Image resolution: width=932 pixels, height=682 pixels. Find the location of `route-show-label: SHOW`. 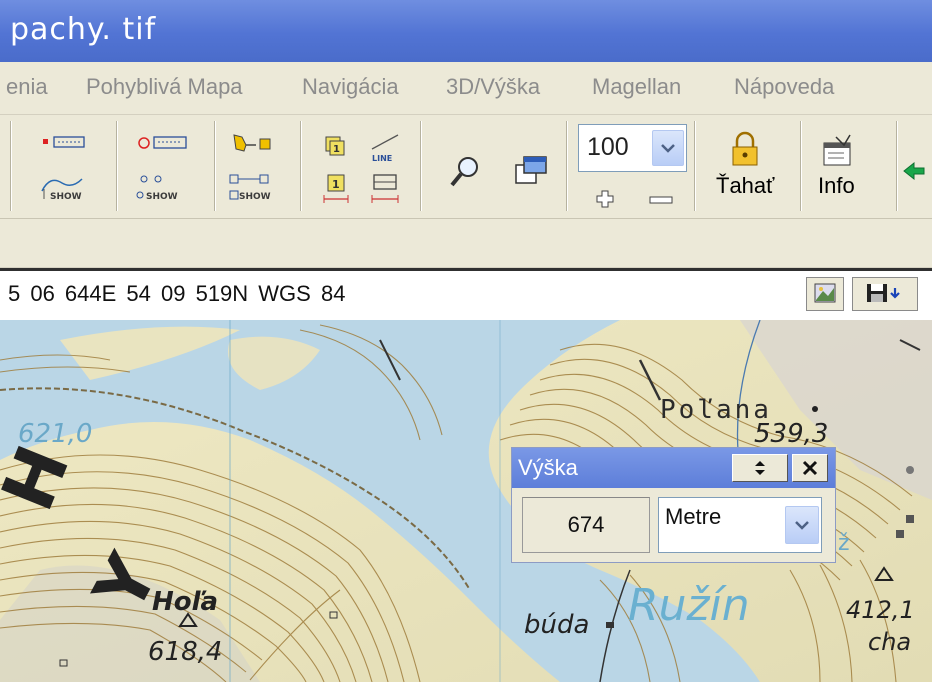

route-show-label: SHOW is located at coordinates (255, 197).